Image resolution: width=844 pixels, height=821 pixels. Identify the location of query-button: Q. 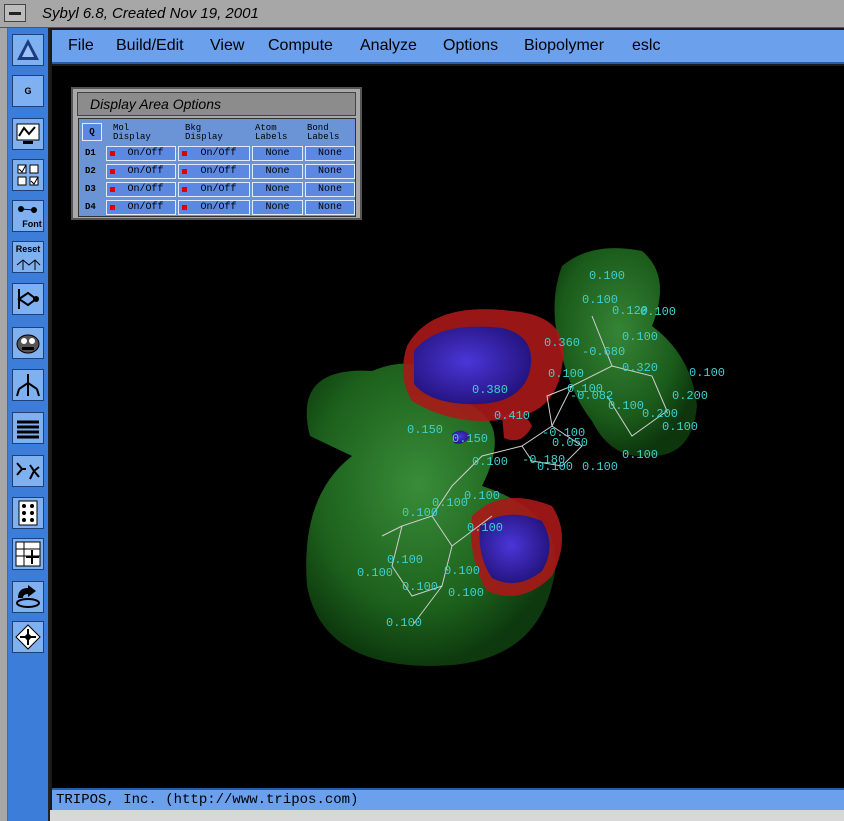
(92, 132).